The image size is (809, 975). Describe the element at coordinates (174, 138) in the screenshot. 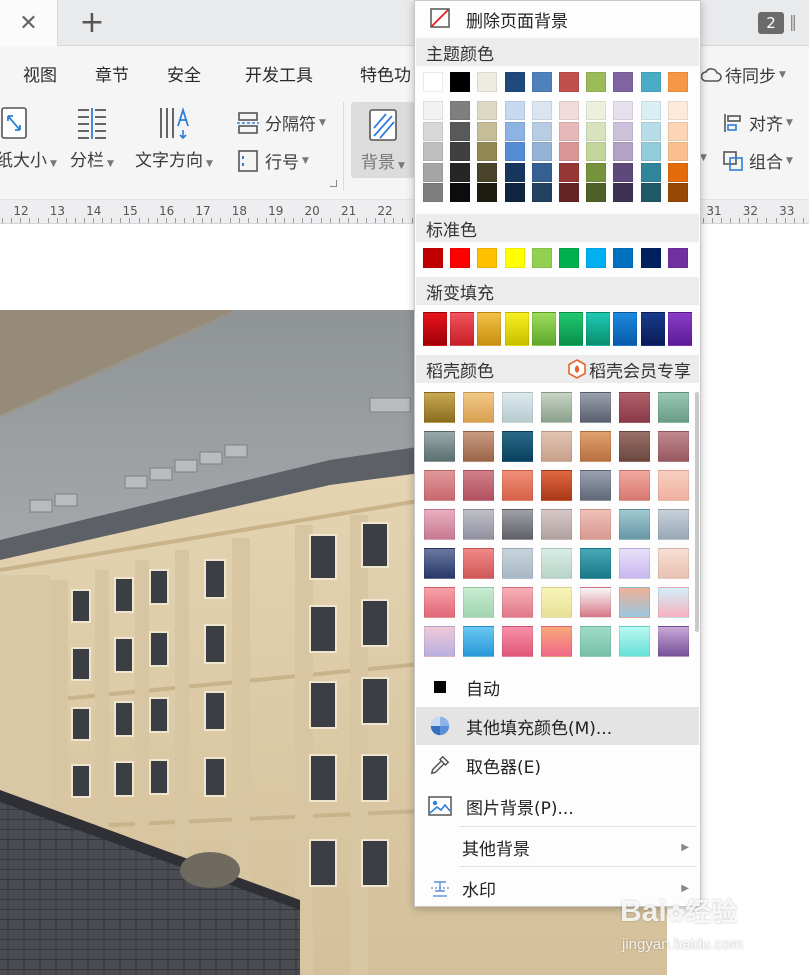

I see `text-direction-button: 文字方向 ▼` at that location.